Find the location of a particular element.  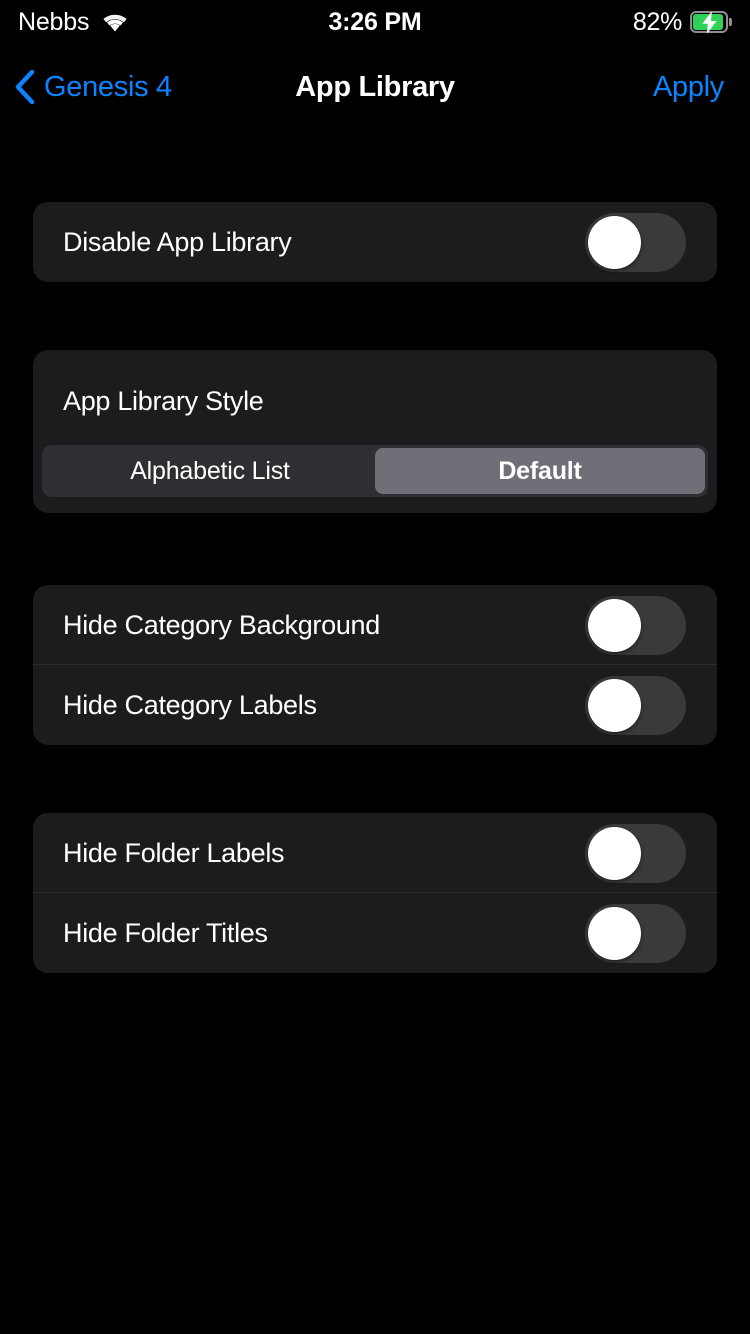

app-library-style-title: App Library Style is located at coordinates (163, 401).